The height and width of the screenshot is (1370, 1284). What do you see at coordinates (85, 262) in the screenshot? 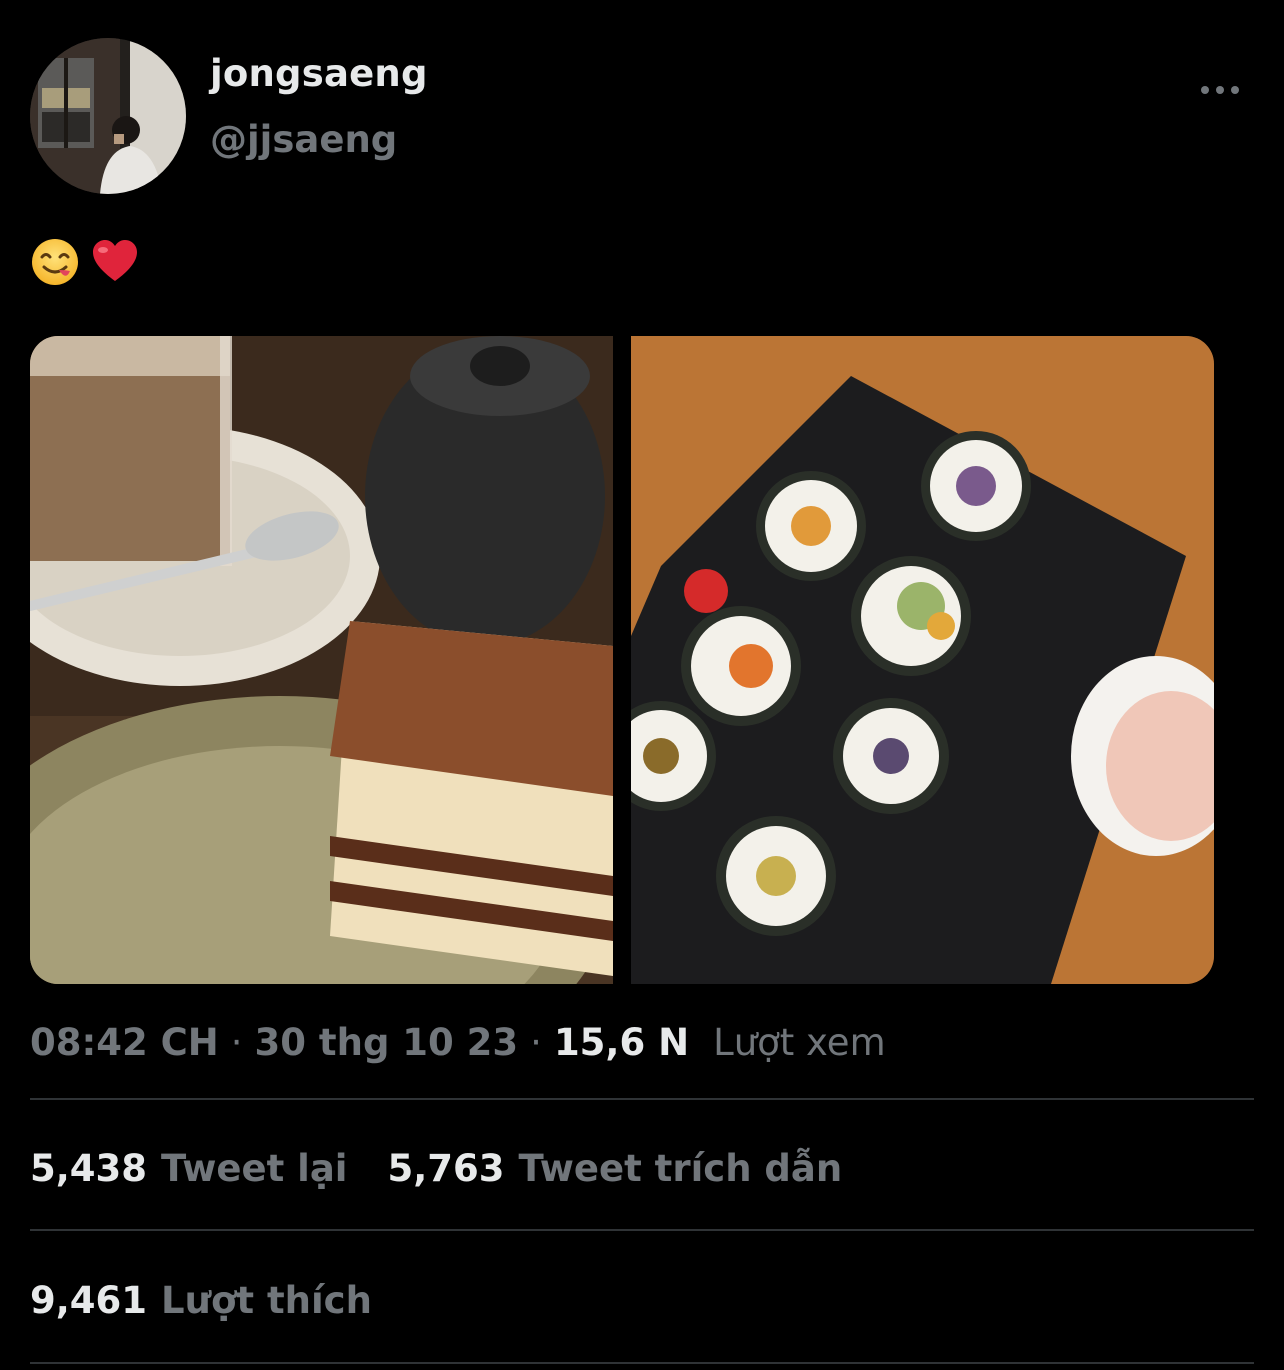
I see `tweet-text` at bounding box center [85, 262].